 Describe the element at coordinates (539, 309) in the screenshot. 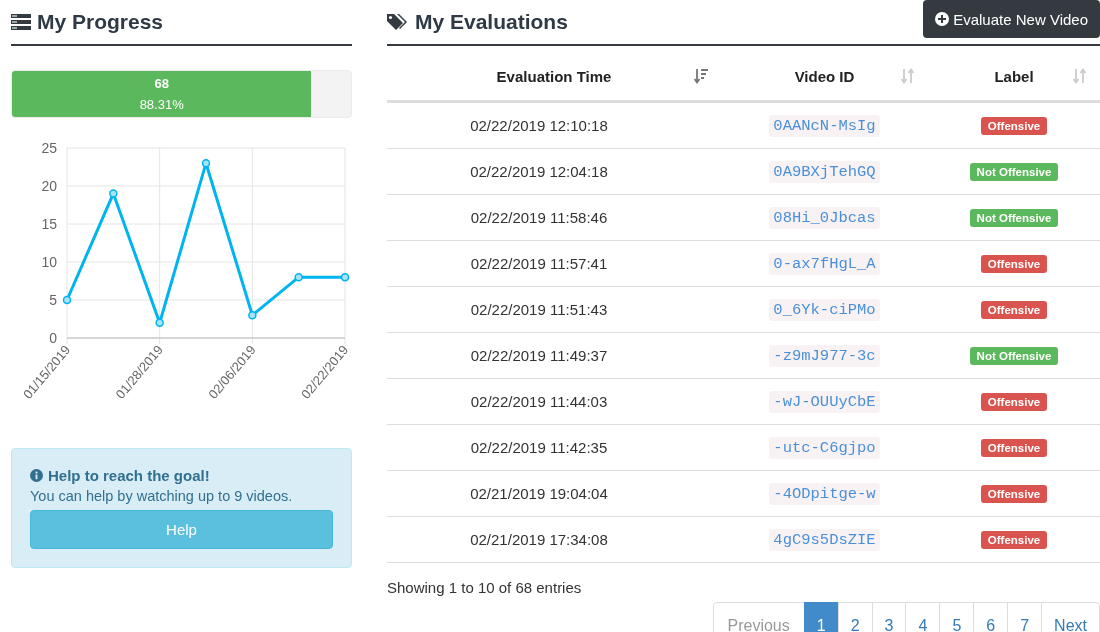

I see `evaluation-time: 02/22/2019 11:51:43` at that location.